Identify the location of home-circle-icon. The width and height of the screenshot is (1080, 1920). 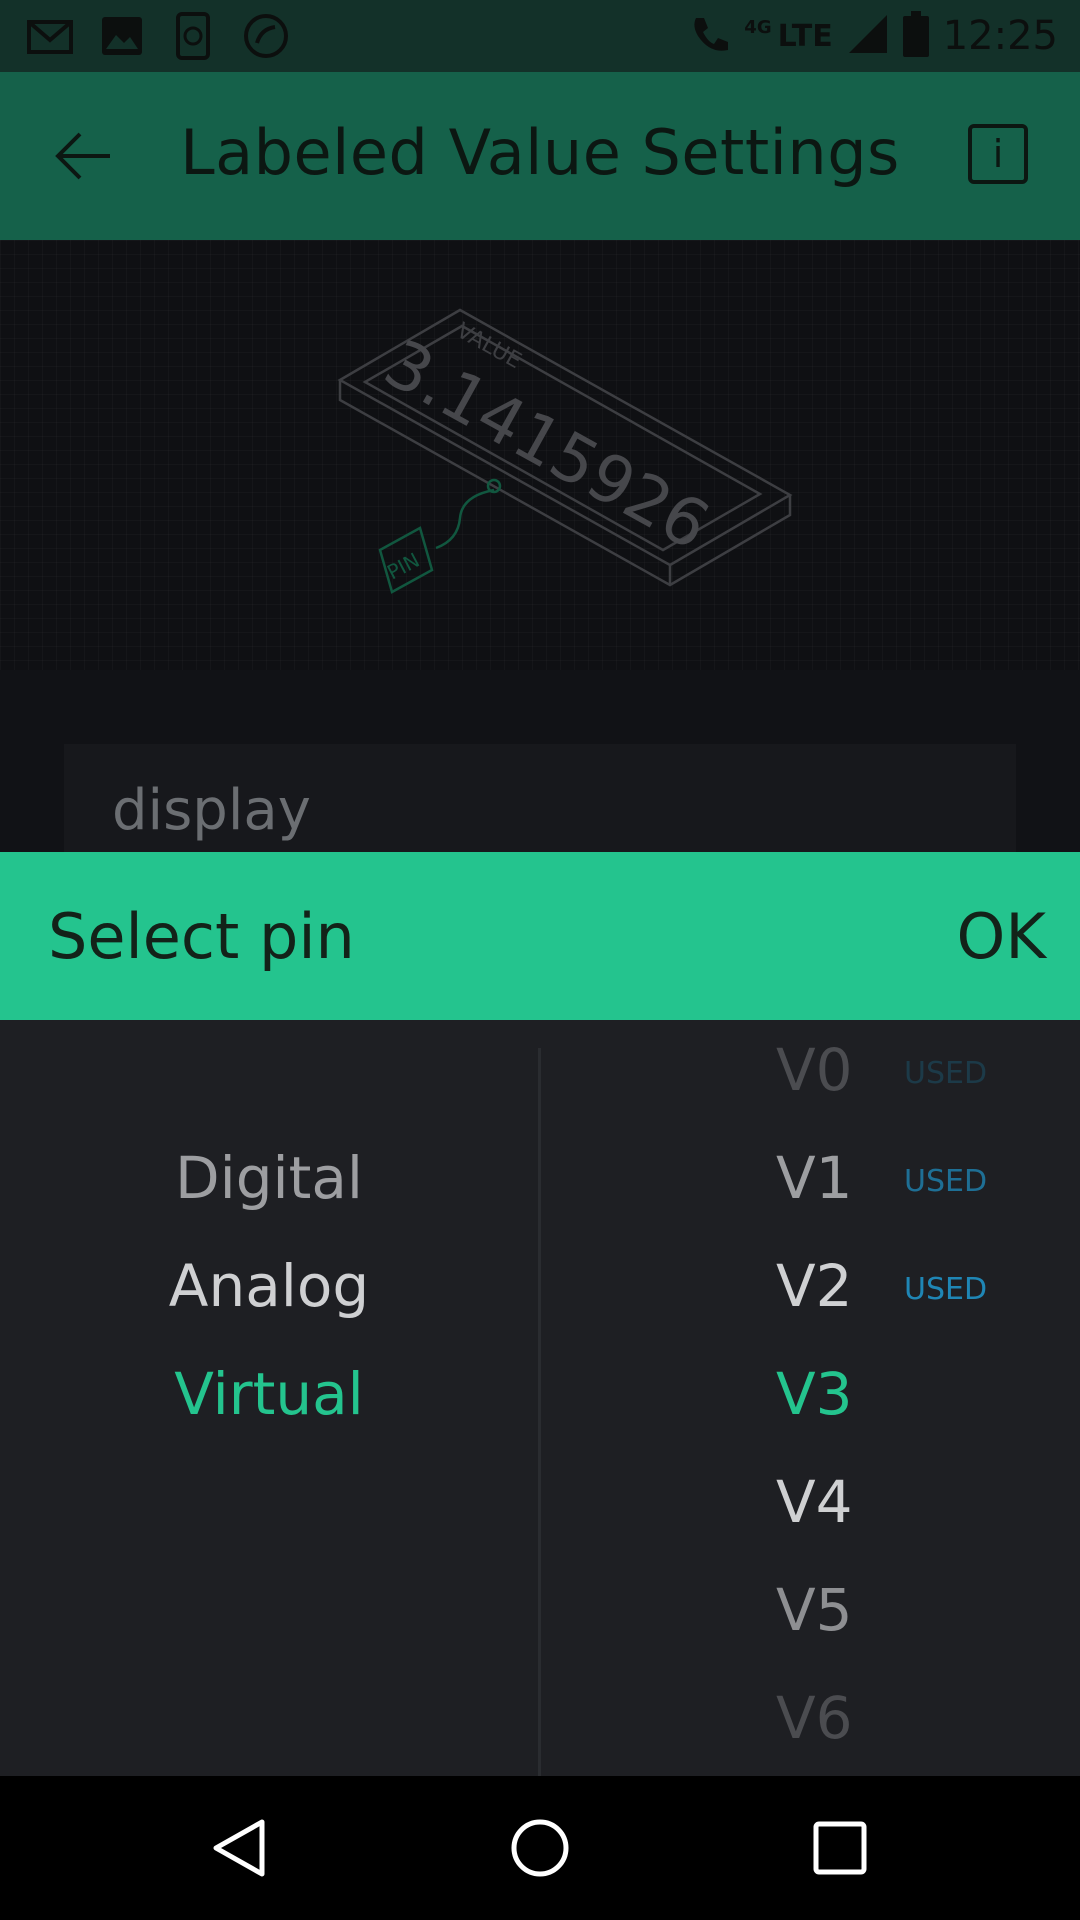
(540, 1848).